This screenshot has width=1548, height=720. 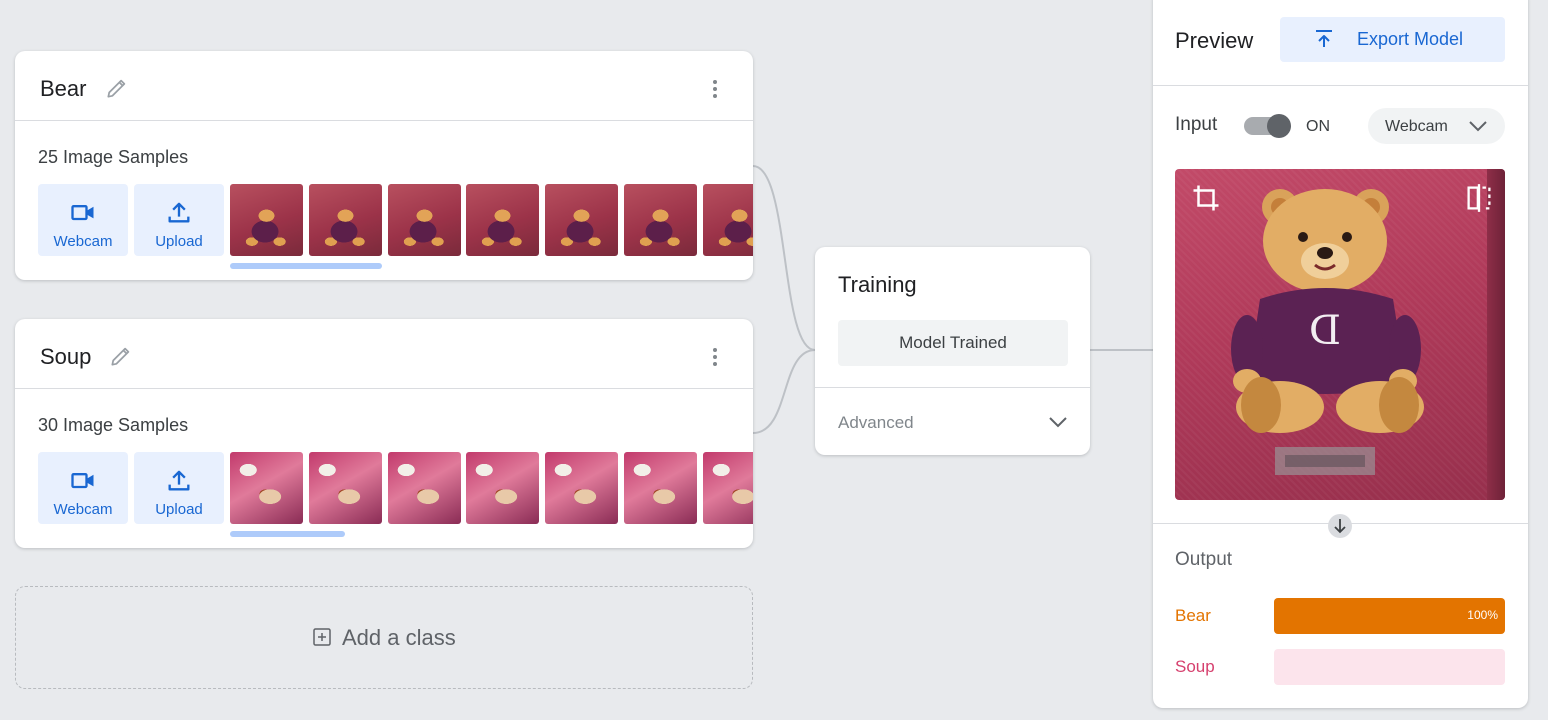 What do you see at coordinates (1193, 615) in the screenshot?
I see `output-label-bear: Bear` at bounding box center [1193, 615].